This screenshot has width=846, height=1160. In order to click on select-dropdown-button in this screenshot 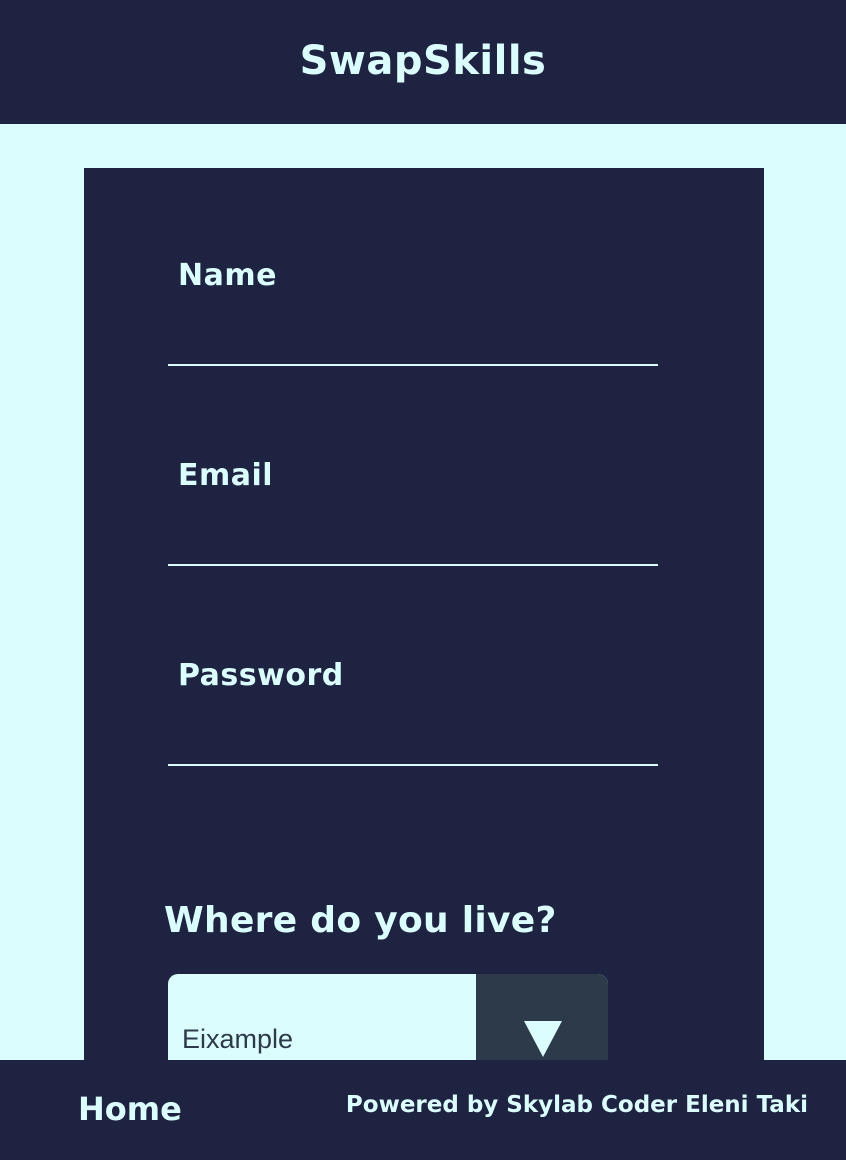, I will do `click(542, 1017)`.